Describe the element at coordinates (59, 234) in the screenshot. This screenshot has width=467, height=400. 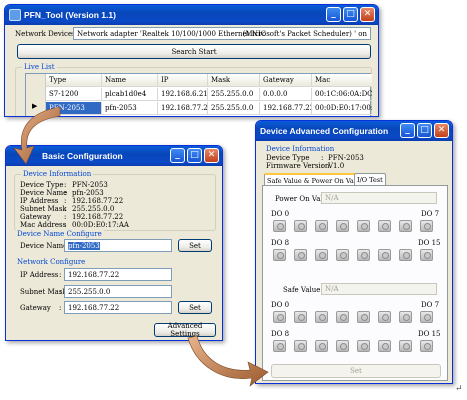
I see `device-name-group-label: Device Name Configure` at that location.